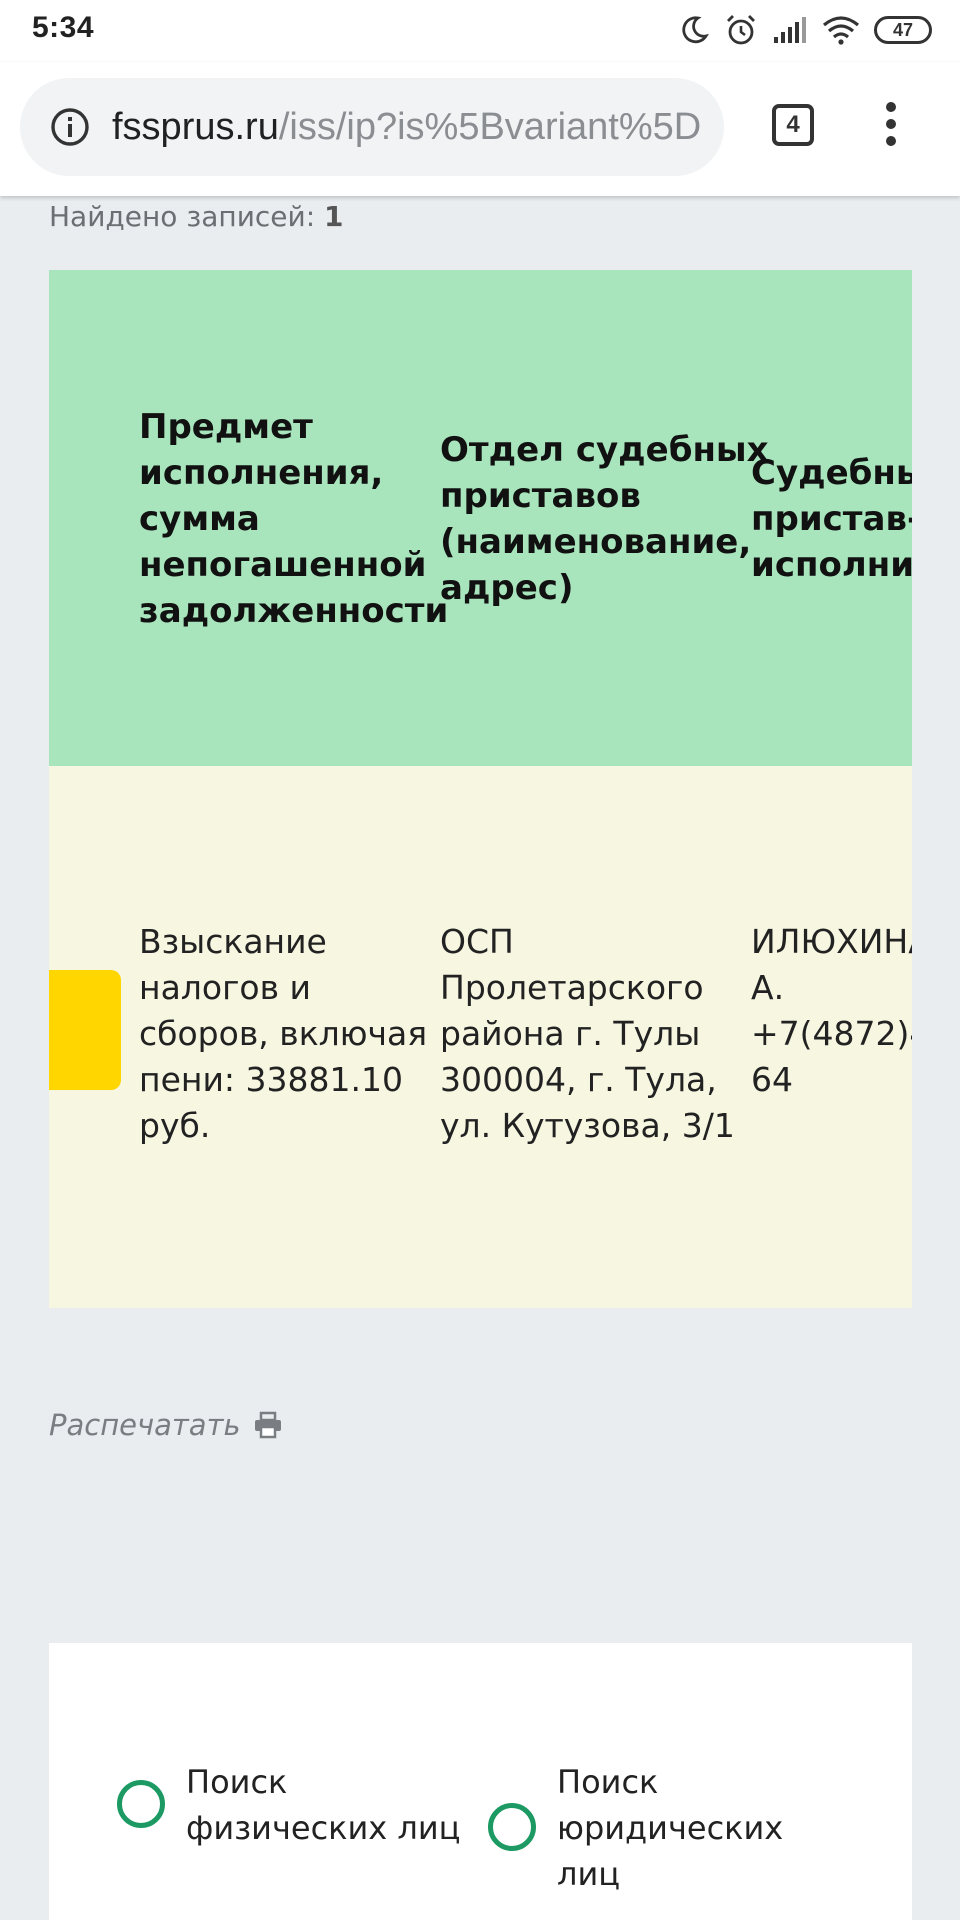 The image size is (960, 1920). I want to click on info-icon, so click(70, 127).